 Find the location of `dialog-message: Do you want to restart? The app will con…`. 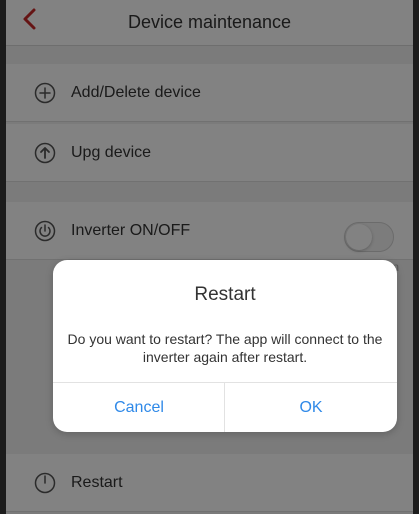

dialog-message: Do you want to restart? The app will con… is located at coordinates (225, 348).